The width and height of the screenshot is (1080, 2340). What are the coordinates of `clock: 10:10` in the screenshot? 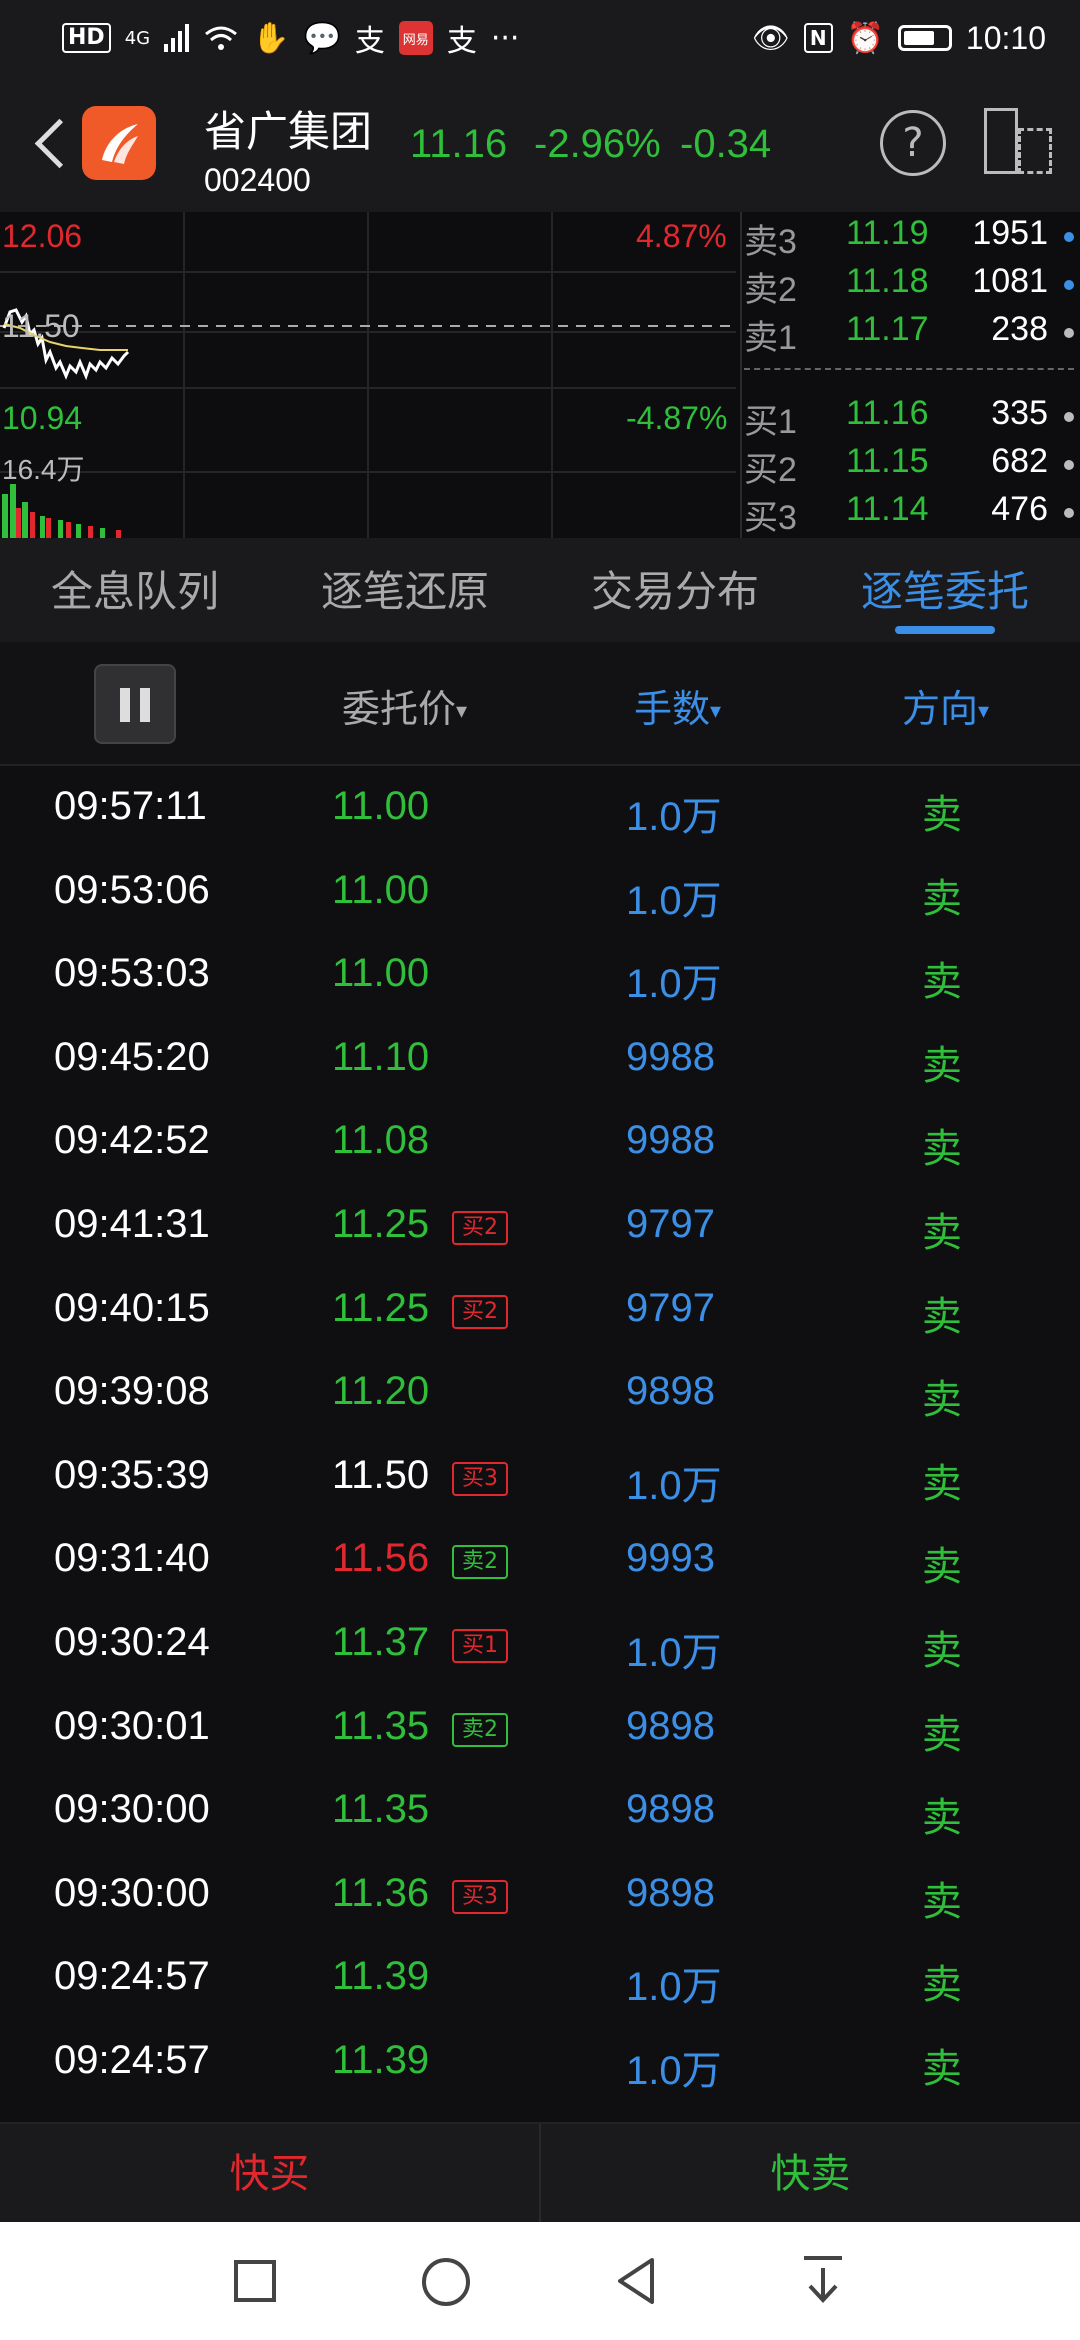 It's located at (1005, 37).